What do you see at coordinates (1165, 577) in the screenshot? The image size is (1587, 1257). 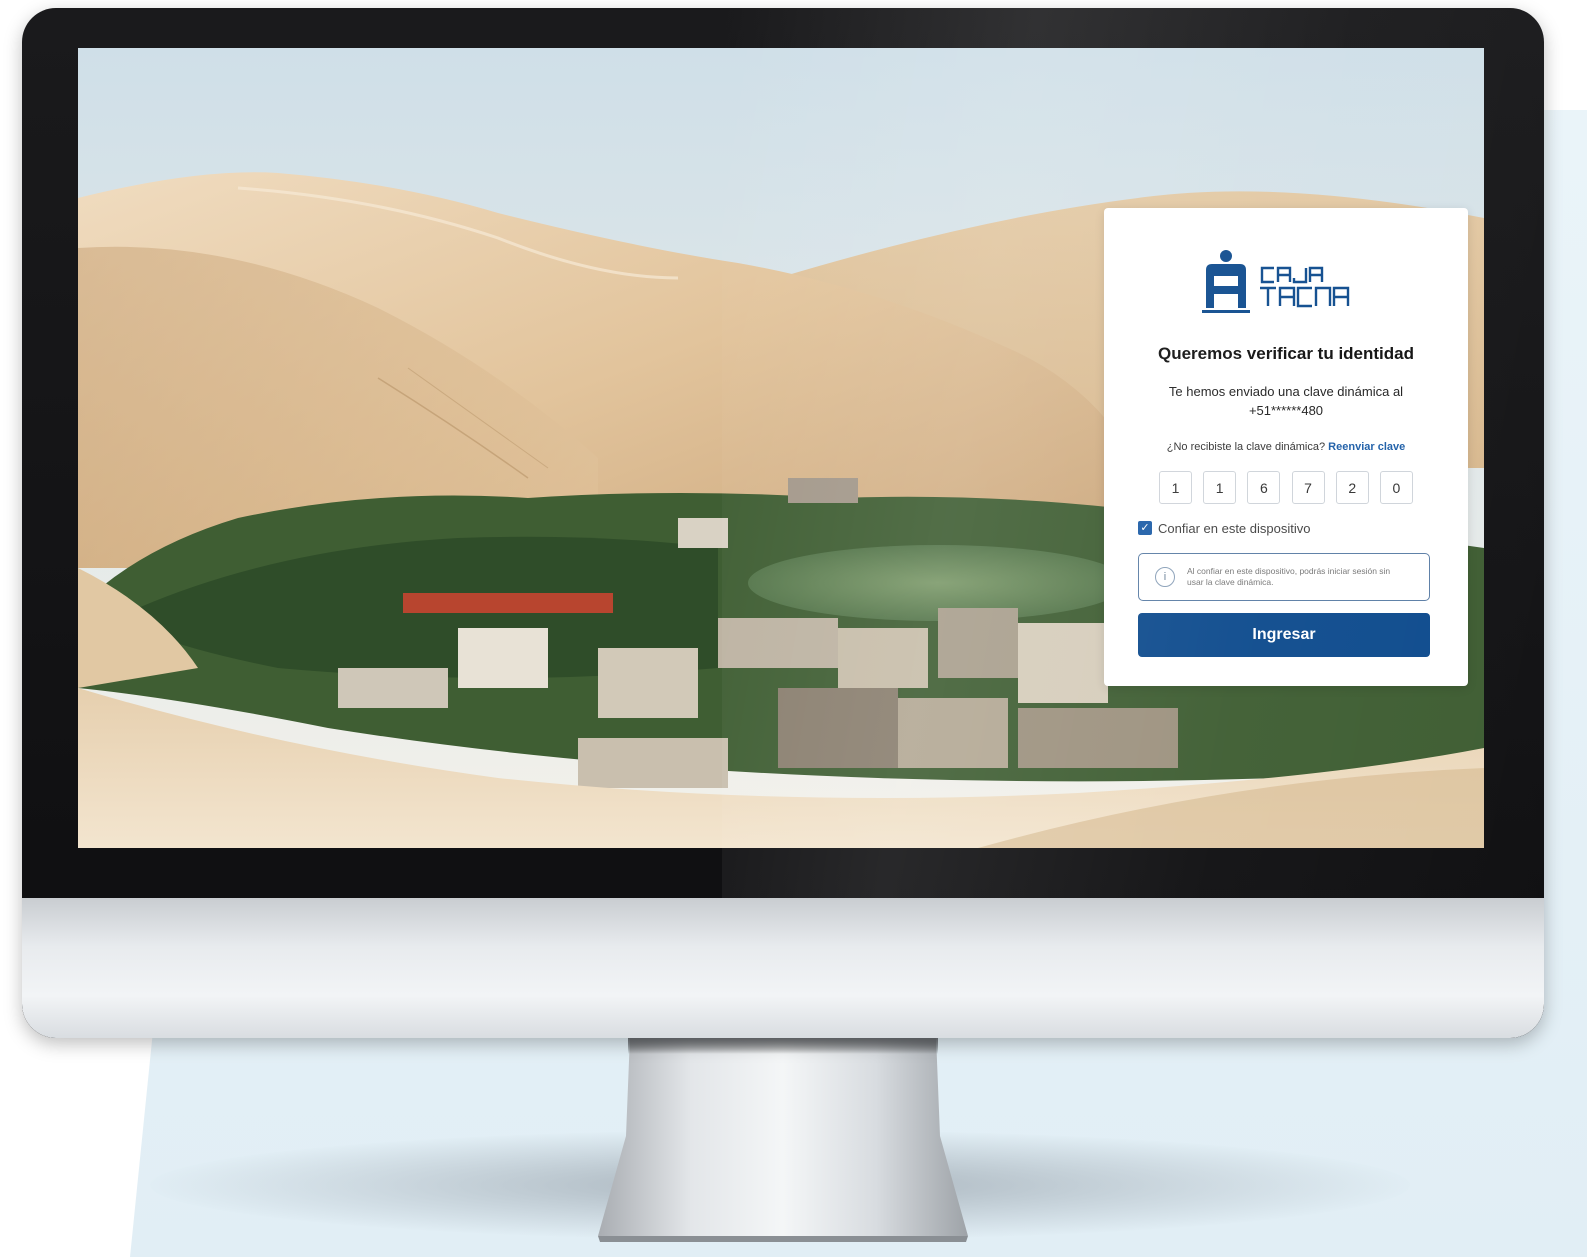 I see `info-icon: i` at bounding box center [1165, 577].